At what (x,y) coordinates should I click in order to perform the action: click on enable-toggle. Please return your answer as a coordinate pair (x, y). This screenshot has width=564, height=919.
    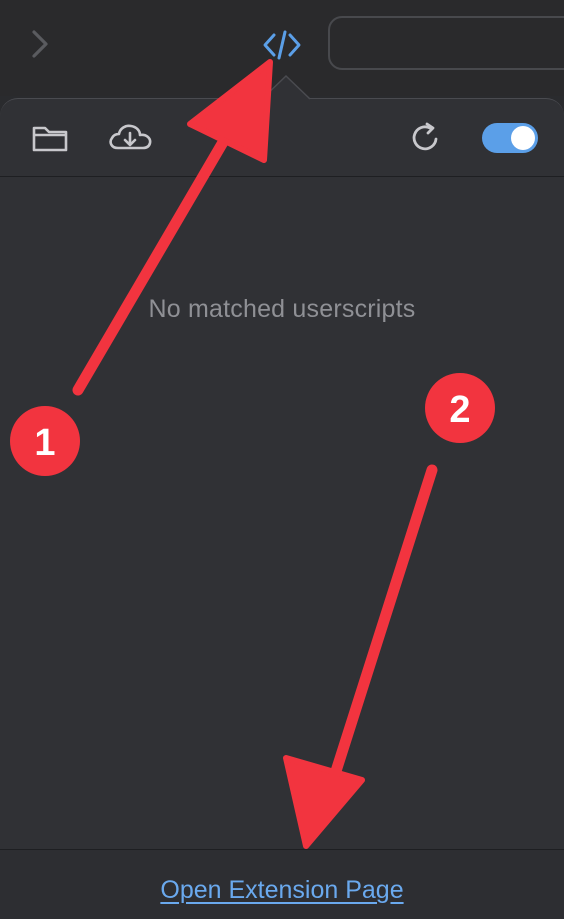
    Looking at the image, I should click on (510, 138).